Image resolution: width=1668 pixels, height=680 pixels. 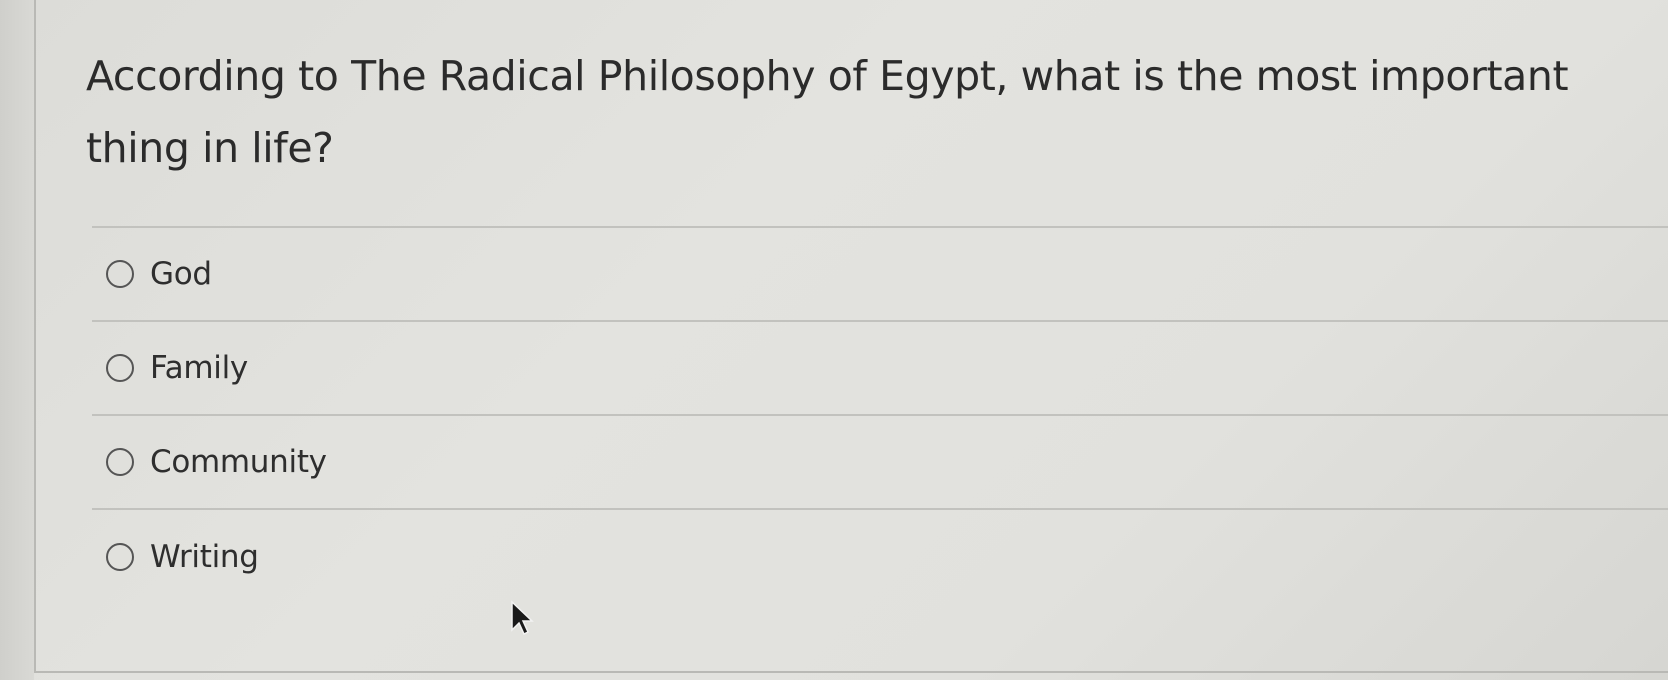 What do you see at coordinates (880, 557) in the screenshot?
I see `option-writing: Writing` at bounding box center [880, 557].